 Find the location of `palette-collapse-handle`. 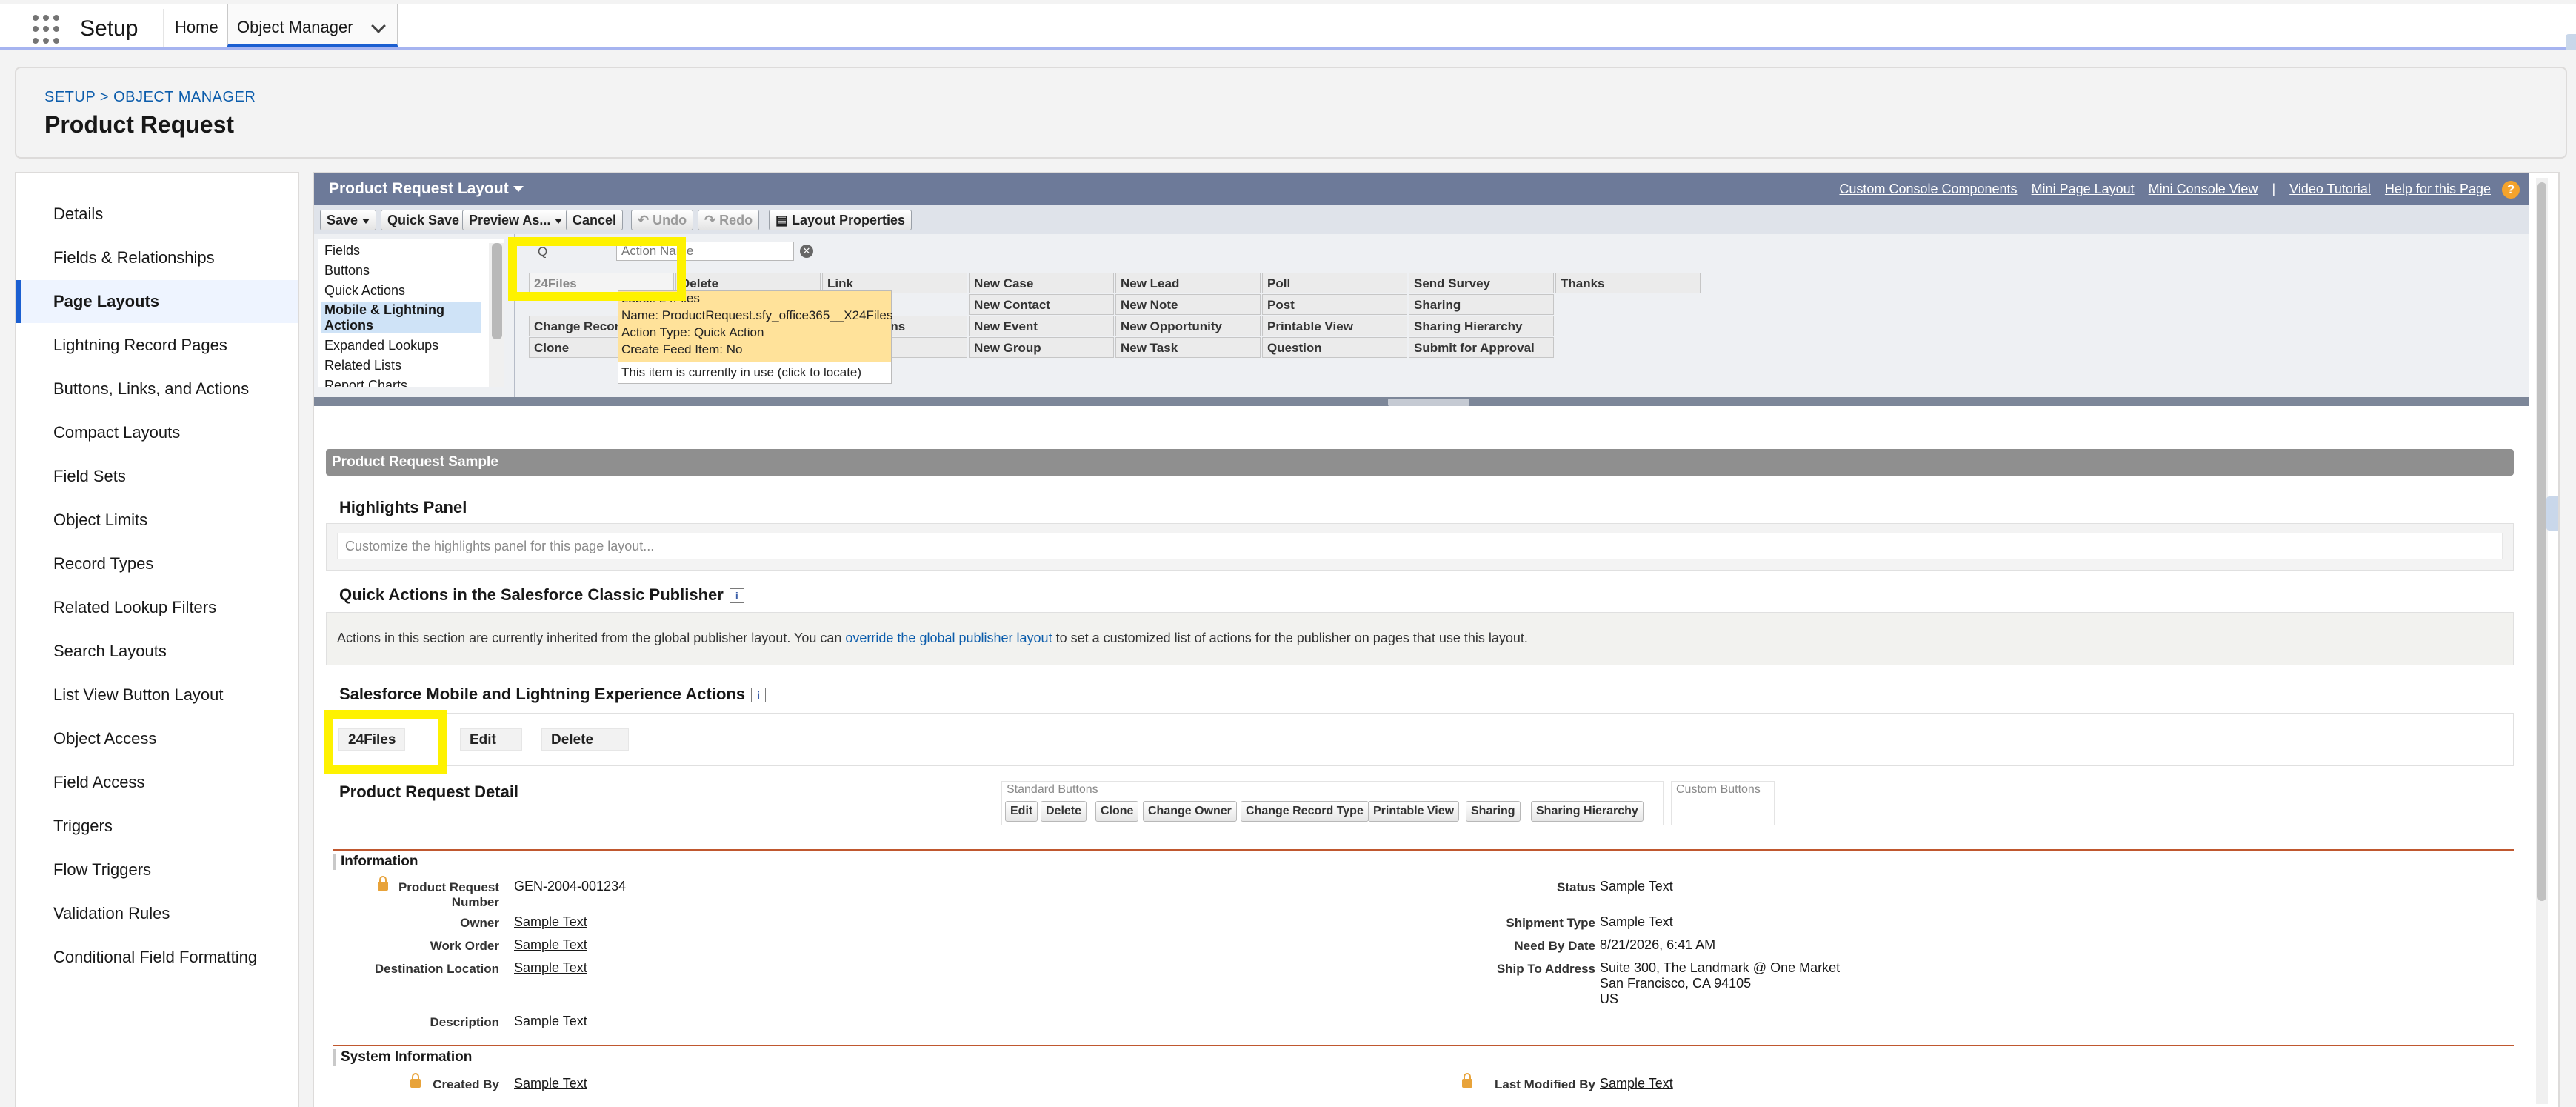

palette-collapse-handle is located at coordinates (1428, 402).